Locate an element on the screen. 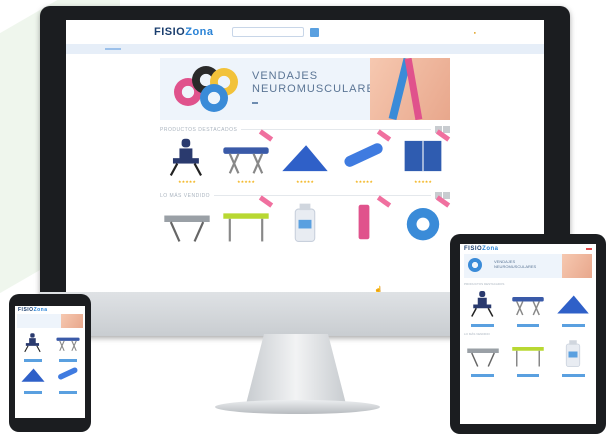  nav-item is located at coordinates (112, 49).